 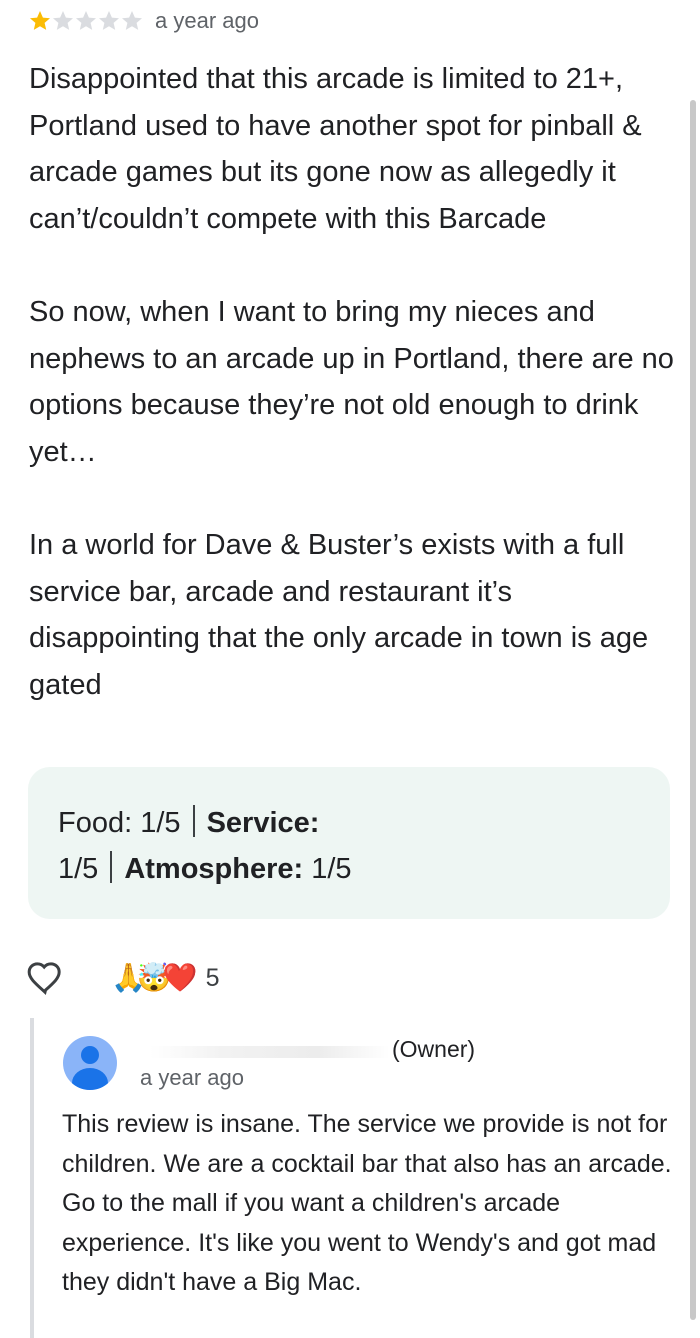 I want to click on avatar, so click(x=90, y=1063).